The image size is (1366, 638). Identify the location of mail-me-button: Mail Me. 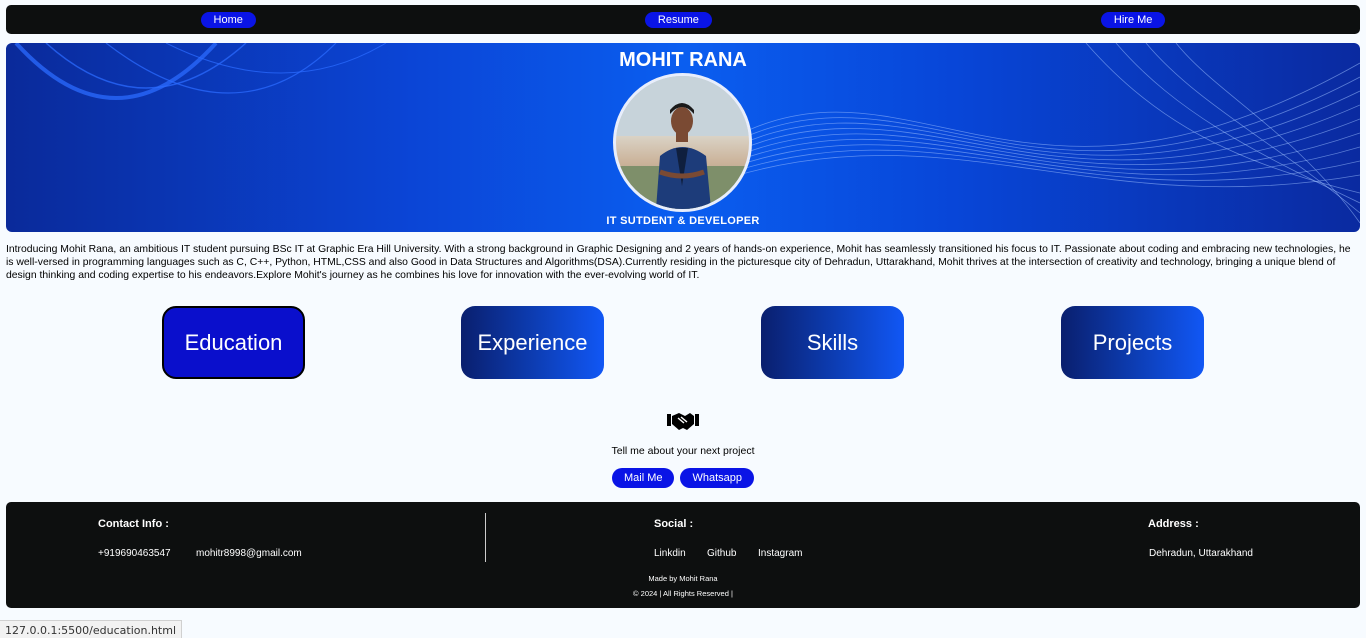
(643, 478).